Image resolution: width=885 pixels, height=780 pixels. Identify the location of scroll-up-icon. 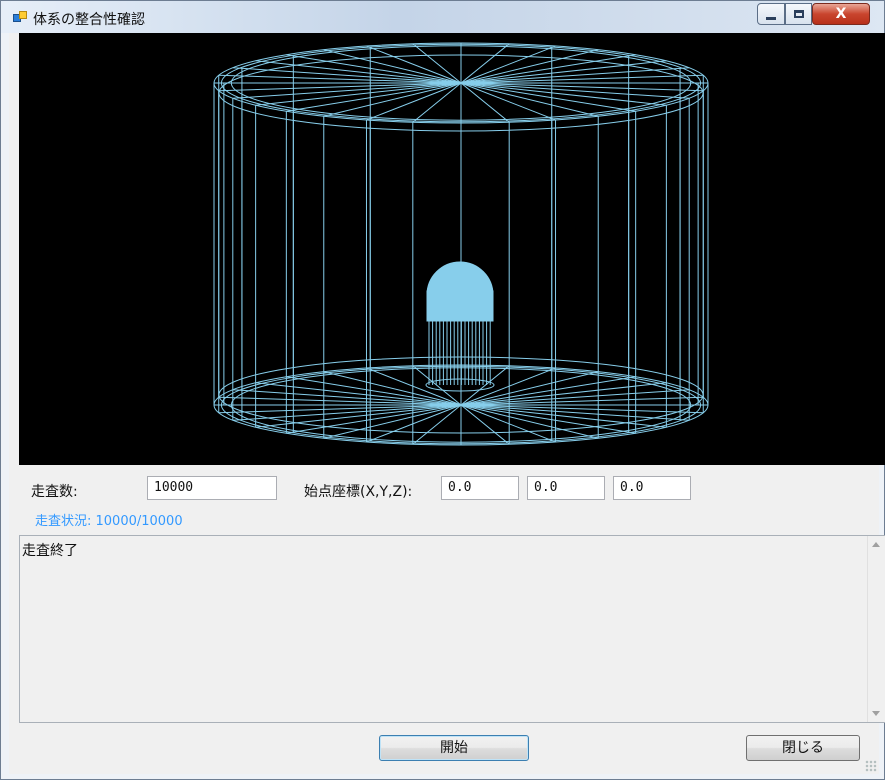
(876, 544).